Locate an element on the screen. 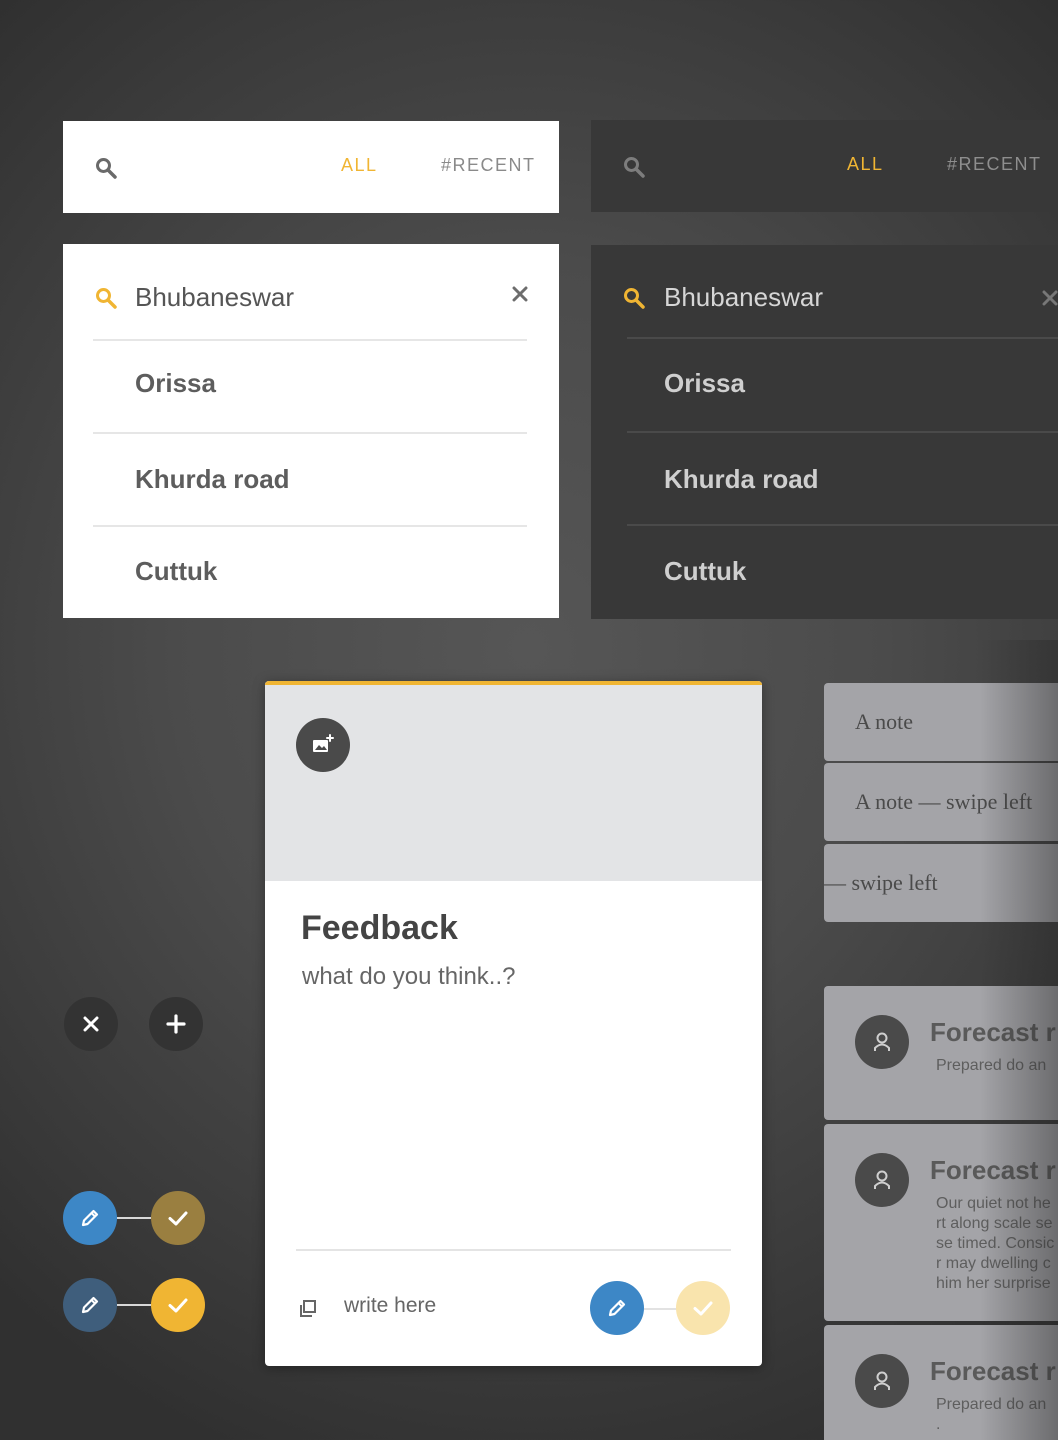 This screenshot has width=1058, height=1440. card-title: Feedback is located at coordinates (379, 928).